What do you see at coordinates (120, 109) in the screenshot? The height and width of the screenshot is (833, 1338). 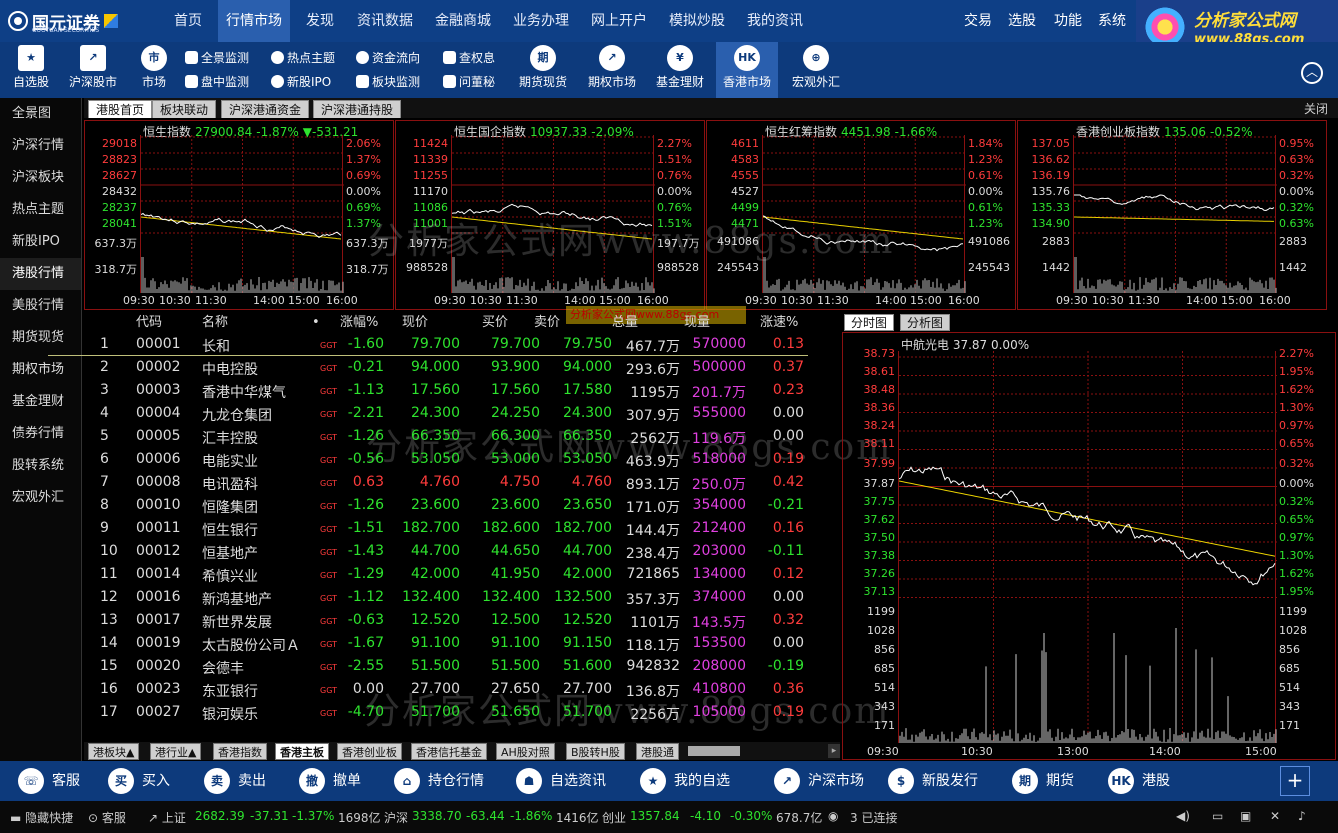 I see `tab-hk-home: 港股首页` at bounding box center [120, 109].